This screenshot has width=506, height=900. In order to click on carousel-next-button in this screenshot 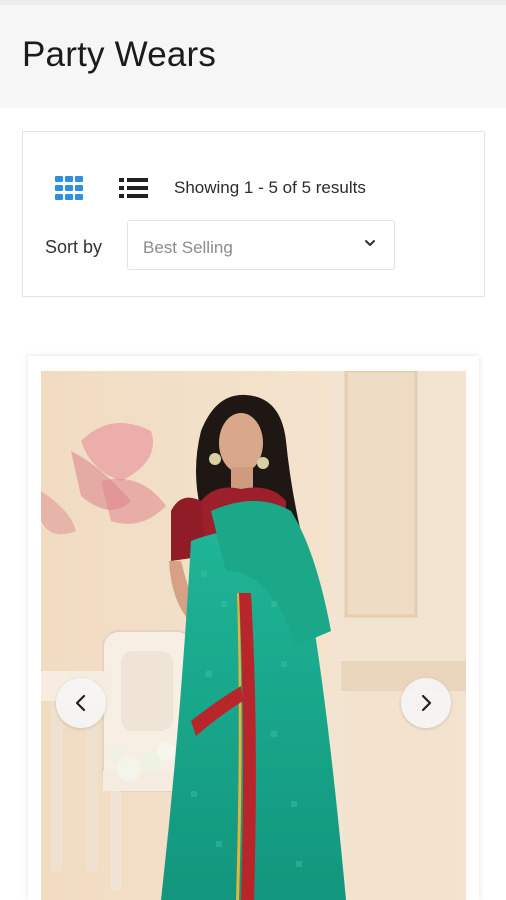, I will do `click(426, 703)`.